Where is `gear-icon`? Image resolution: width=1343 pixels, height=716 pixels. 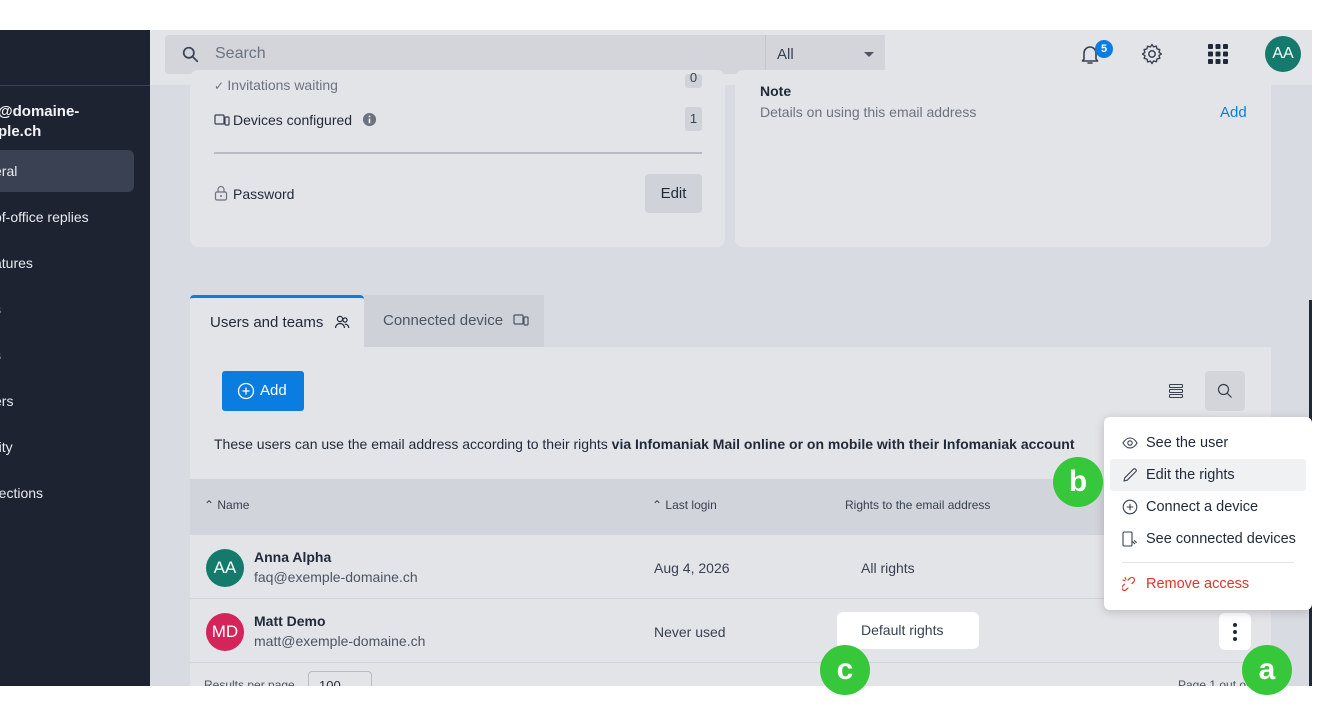 gear-icon is located at coordinates (1152, 54).